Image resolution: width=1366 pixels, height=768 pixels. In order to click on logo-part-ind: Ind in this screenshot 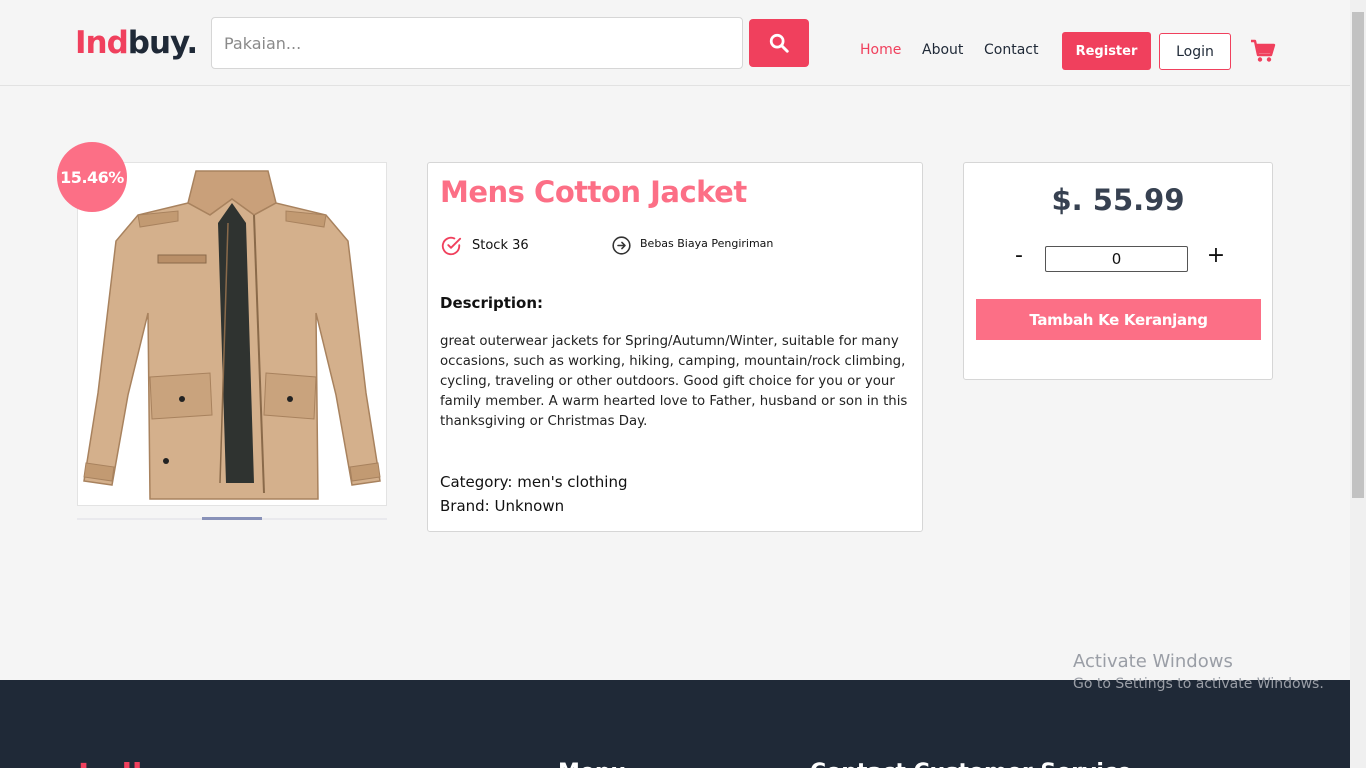, I will do `click(102, 43)`.